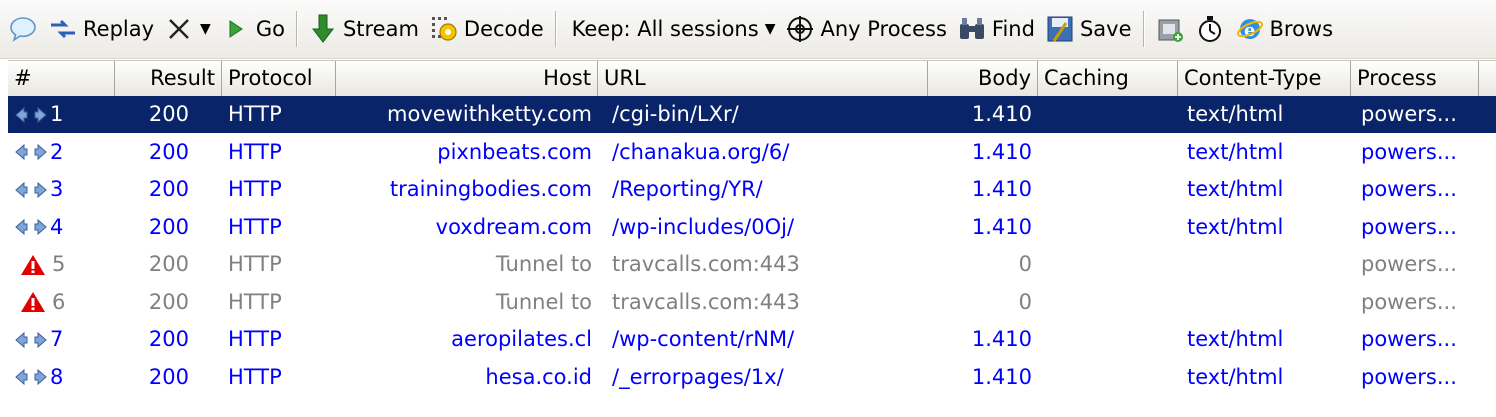 The image size is (1496, 417). I want to click on column-header-url: URL, so click(763, 78).